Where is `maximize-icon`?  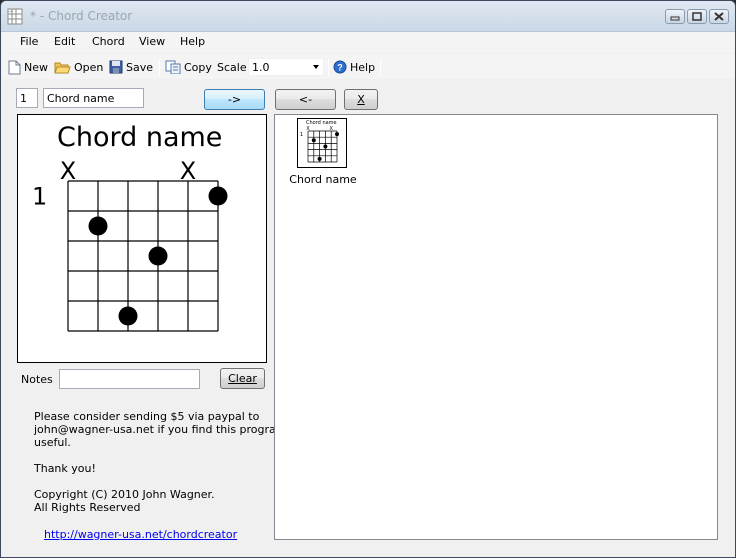 maximize-icon is located at coordinates (697, 16).